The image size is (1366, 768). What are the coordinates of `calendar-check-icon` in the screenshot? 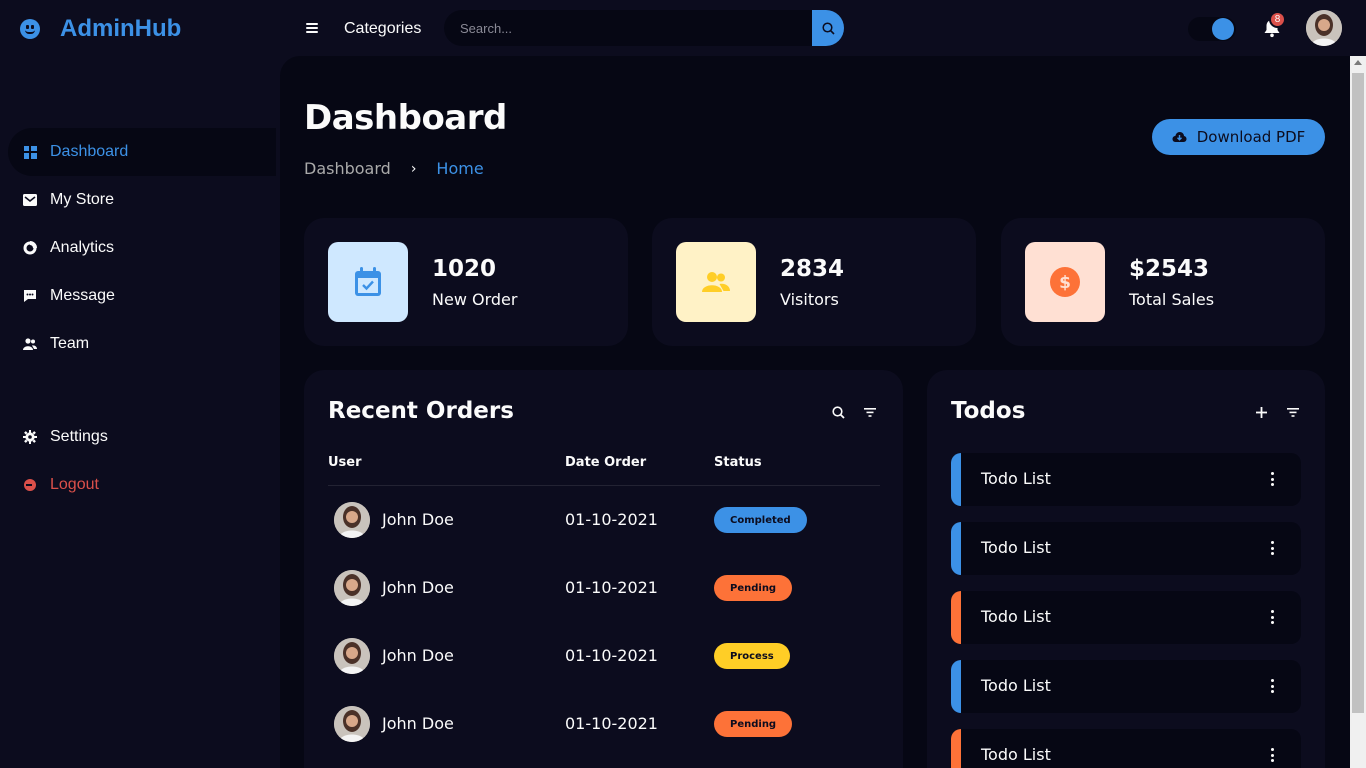 It's located at (368, 282).